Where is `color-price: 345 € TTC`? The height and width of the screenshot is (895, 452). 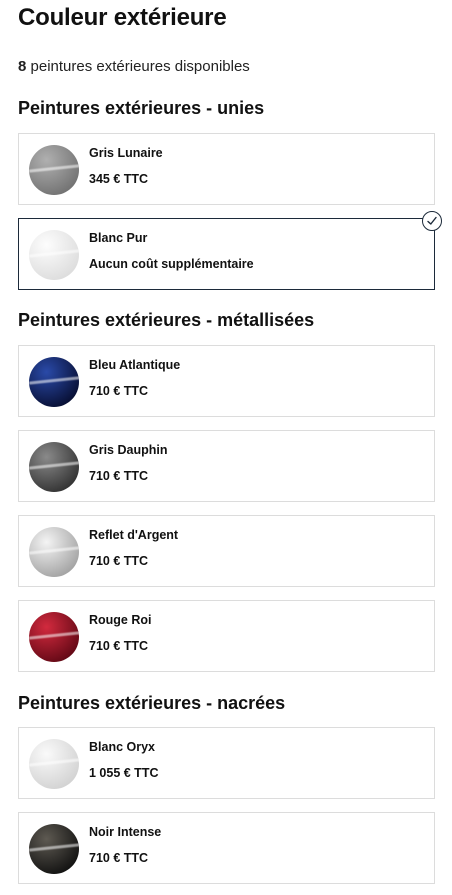 color-price: 345 € TTC is located at coordinates (119, 179).